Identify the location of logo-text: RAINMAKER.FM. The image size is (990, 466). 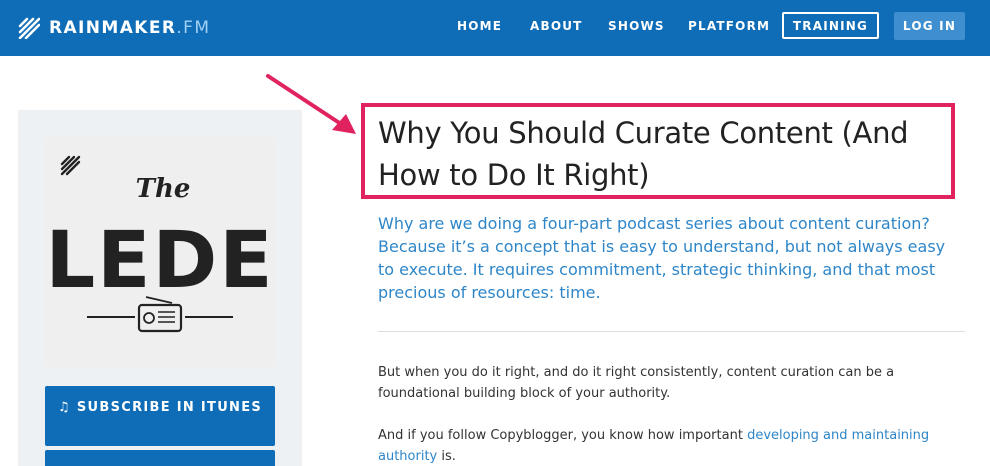
(130, 28).